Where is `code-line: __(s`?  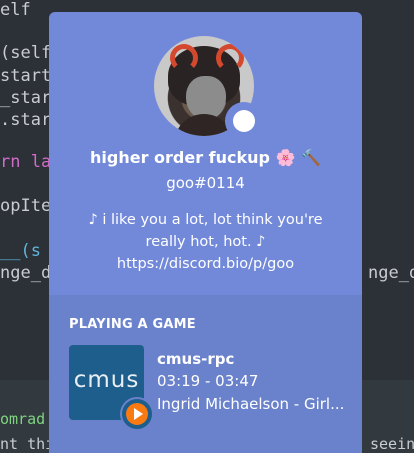
code-line: __(s is located at coordinates (20, 251).